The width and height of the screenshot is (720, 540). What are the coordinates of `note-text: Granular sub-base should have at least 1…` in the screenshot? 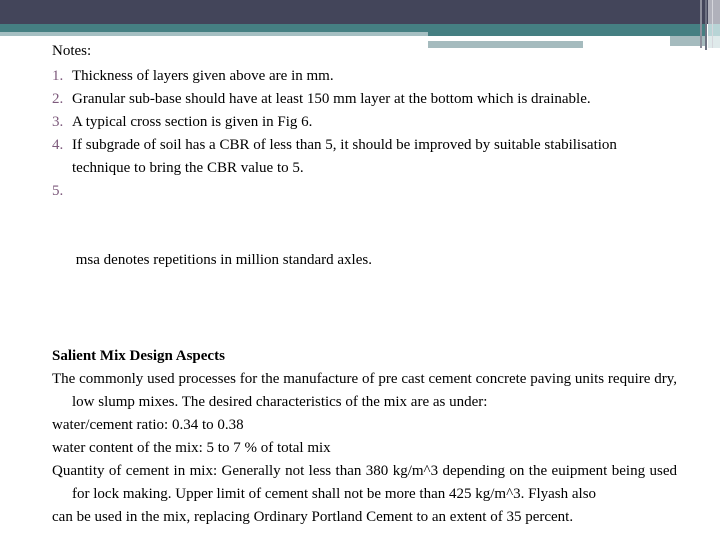 It's located at (331, 99).